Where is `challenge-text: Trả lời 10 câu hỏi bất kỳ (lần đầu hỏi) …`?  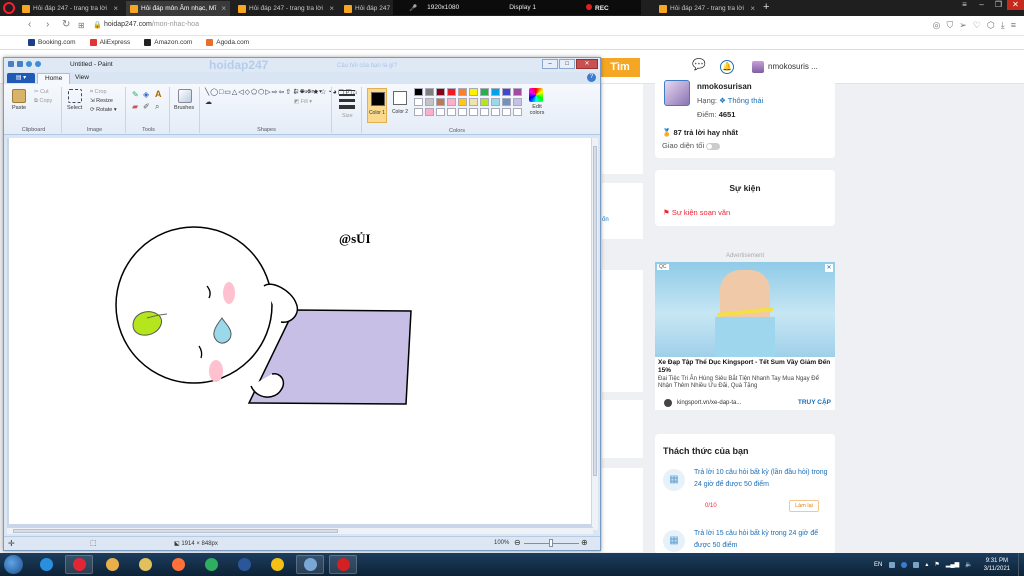
challenge-text: Trả lời 10 câu hỏi bất kỳ (lần đầu hỏi) … is located at coordinates (761, 479).